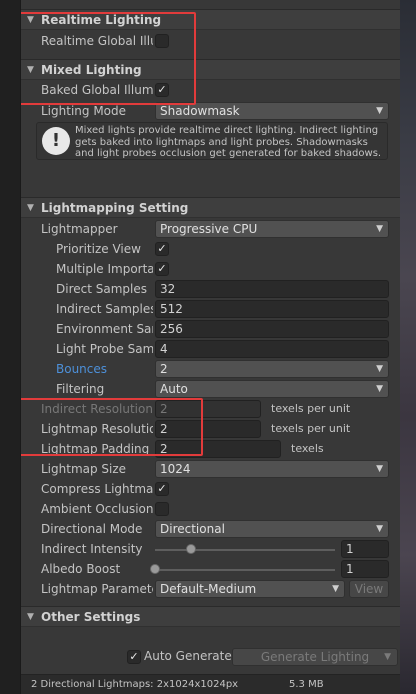  I want to click on albedo-boost-slider-track, so click(245, 570).